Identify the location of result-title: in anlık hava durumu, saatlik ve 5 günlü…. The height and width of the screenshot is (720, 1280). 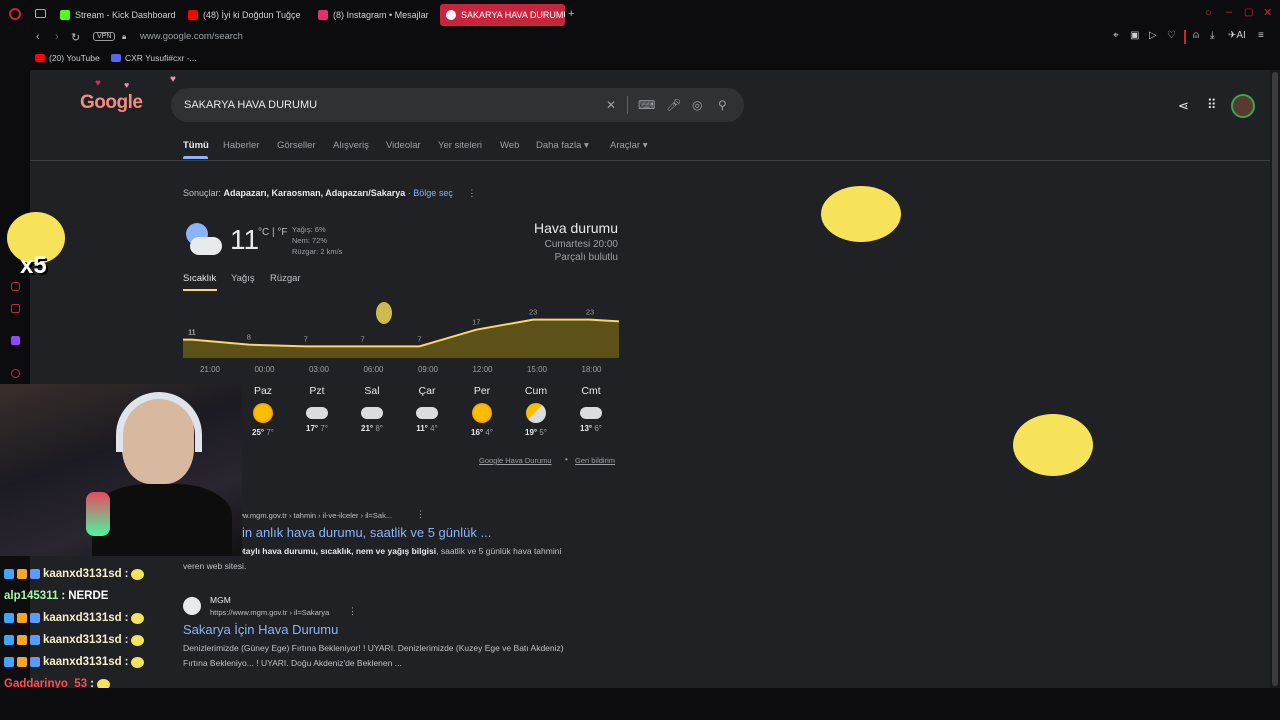
(366, 532).